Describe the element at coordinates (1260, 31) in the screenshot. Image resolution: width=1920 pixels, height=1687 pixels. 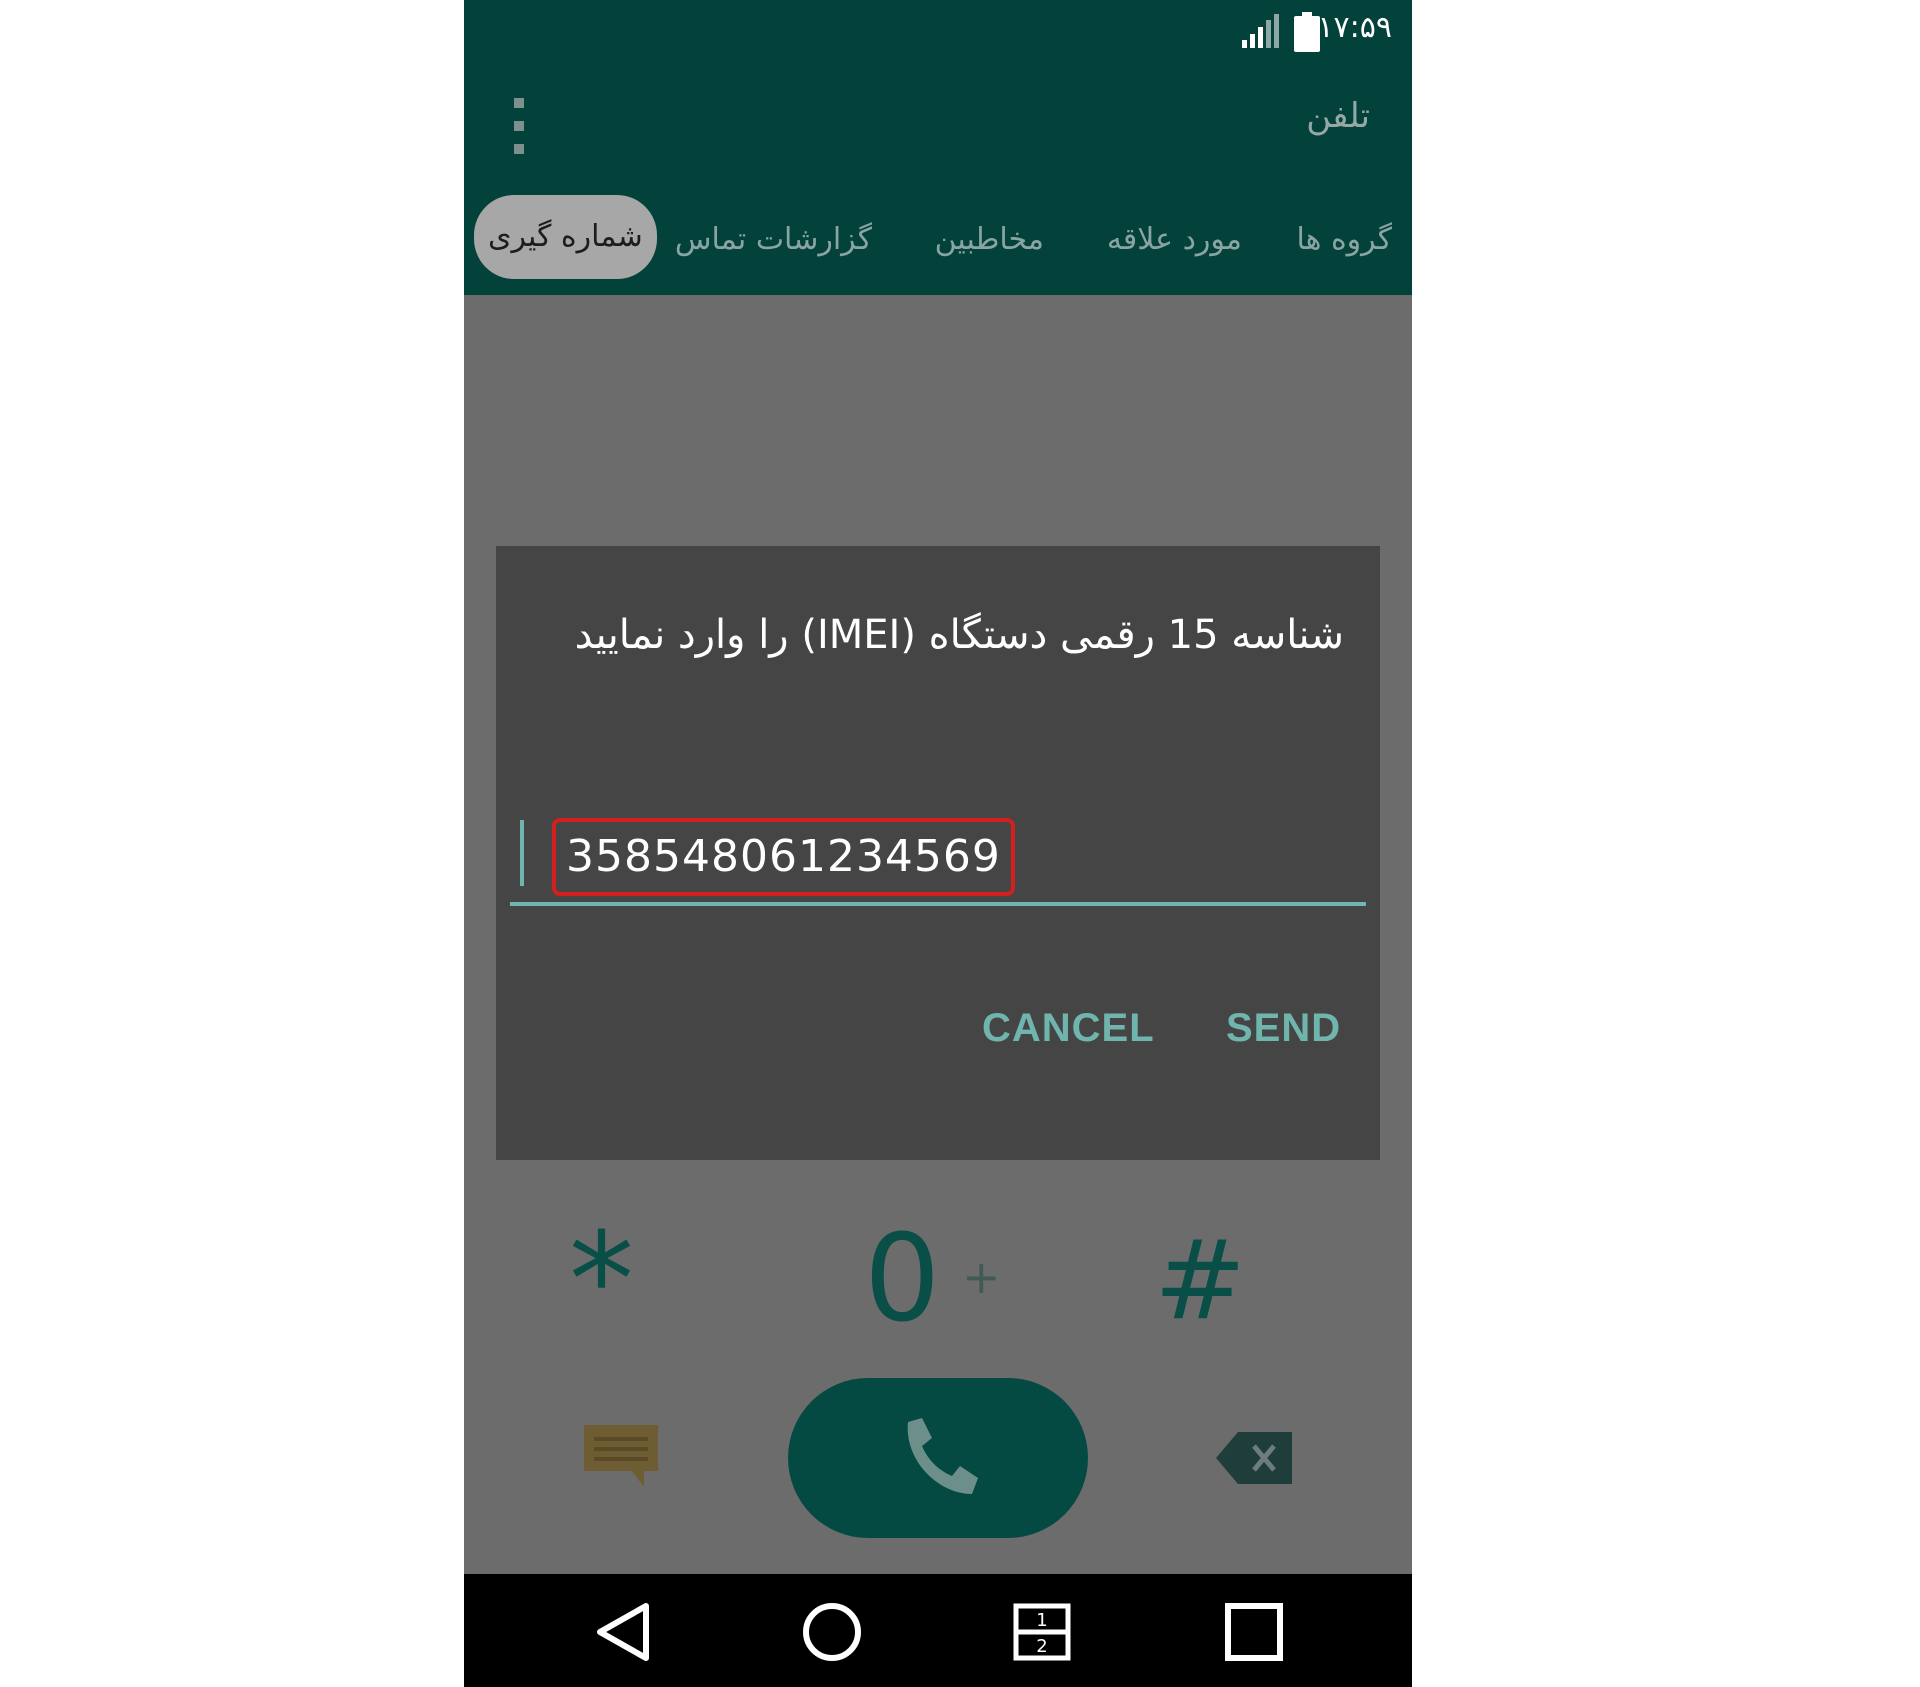
I see `signal-icon` at that location.